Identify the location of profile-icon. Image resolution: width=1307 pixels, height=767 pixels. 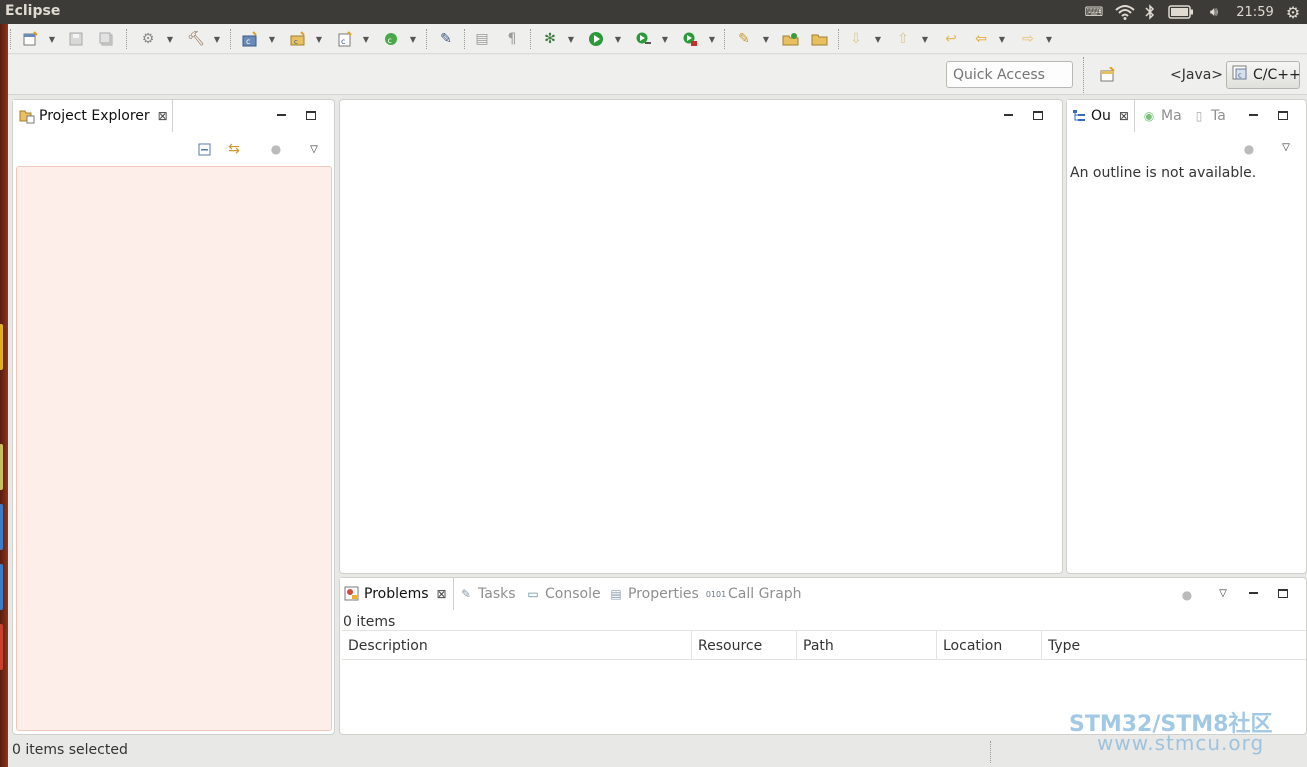
(643, 39).